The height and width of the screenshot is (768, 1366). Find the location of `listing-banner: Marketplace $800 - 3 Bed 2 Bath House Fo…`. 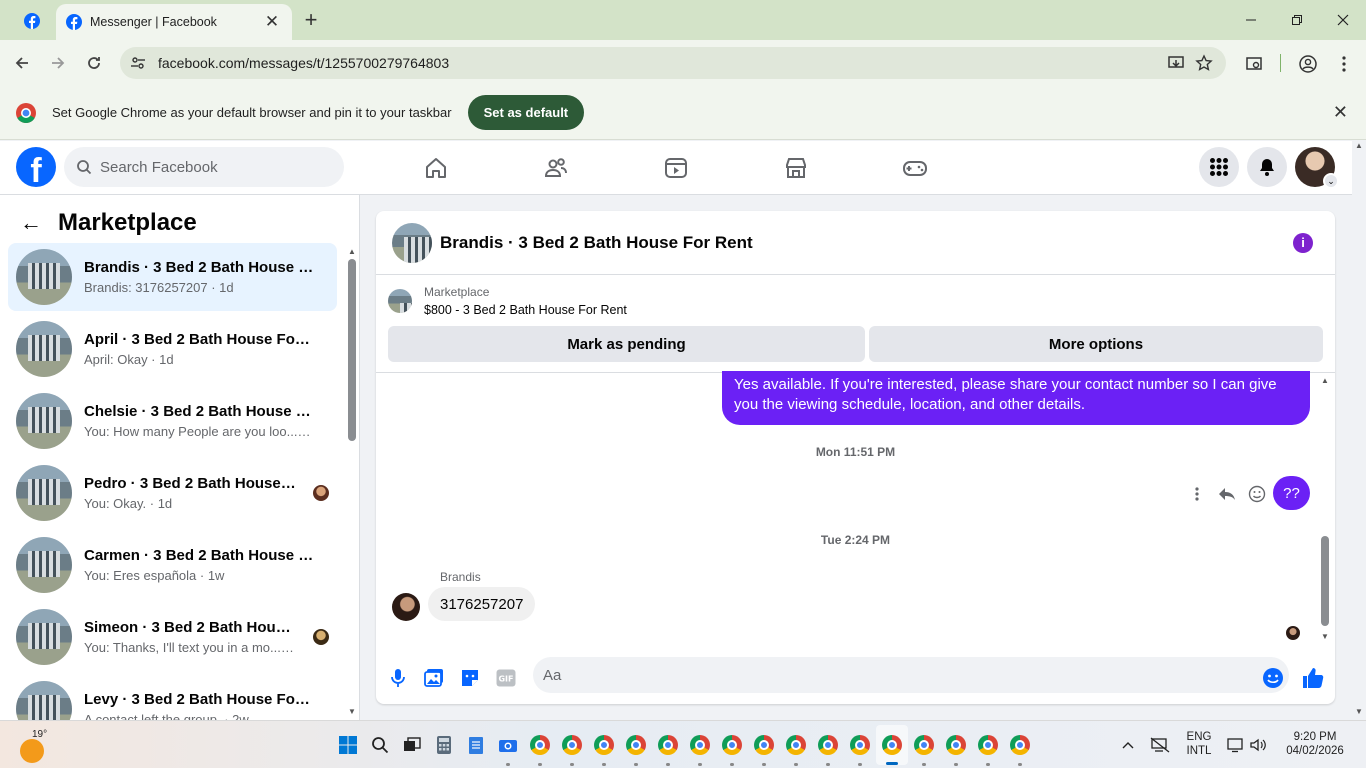

listing-banner: Marketplace $800 - 3 Bed 2 Bath House Fo… is located at coordinates (507, 301).